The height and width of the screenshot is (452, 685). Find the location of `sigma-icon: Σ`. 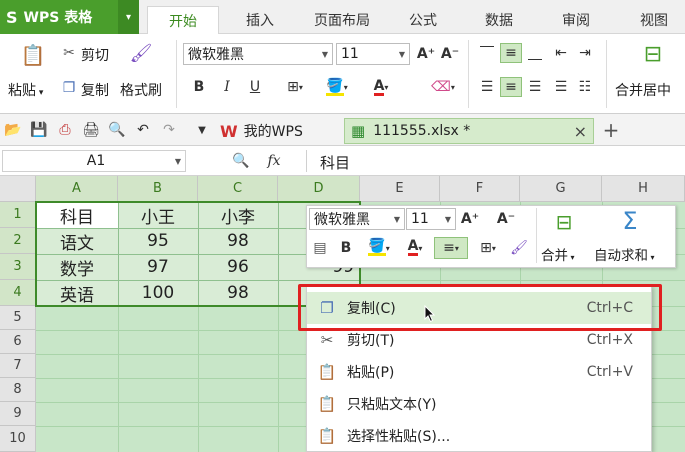

sigma-icon: Σ is located at coordinates (630, 221).